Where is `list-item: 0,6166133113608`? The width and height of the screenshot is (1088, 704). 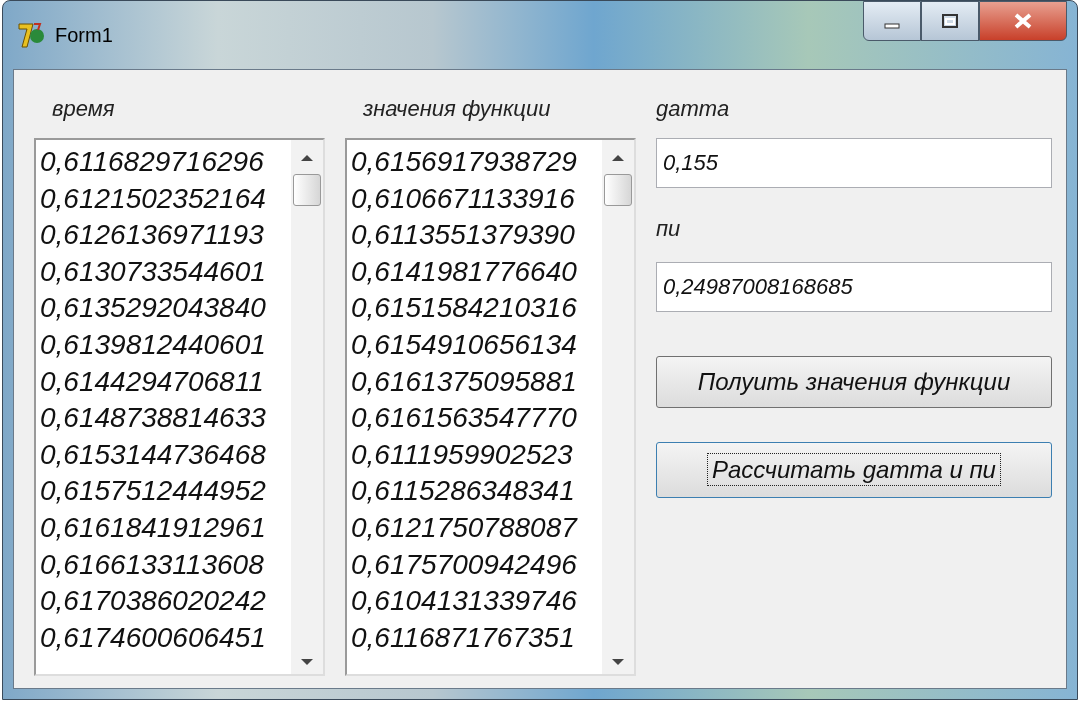 list-item: 0,6166133113608 is located at coordinates (165, 565).